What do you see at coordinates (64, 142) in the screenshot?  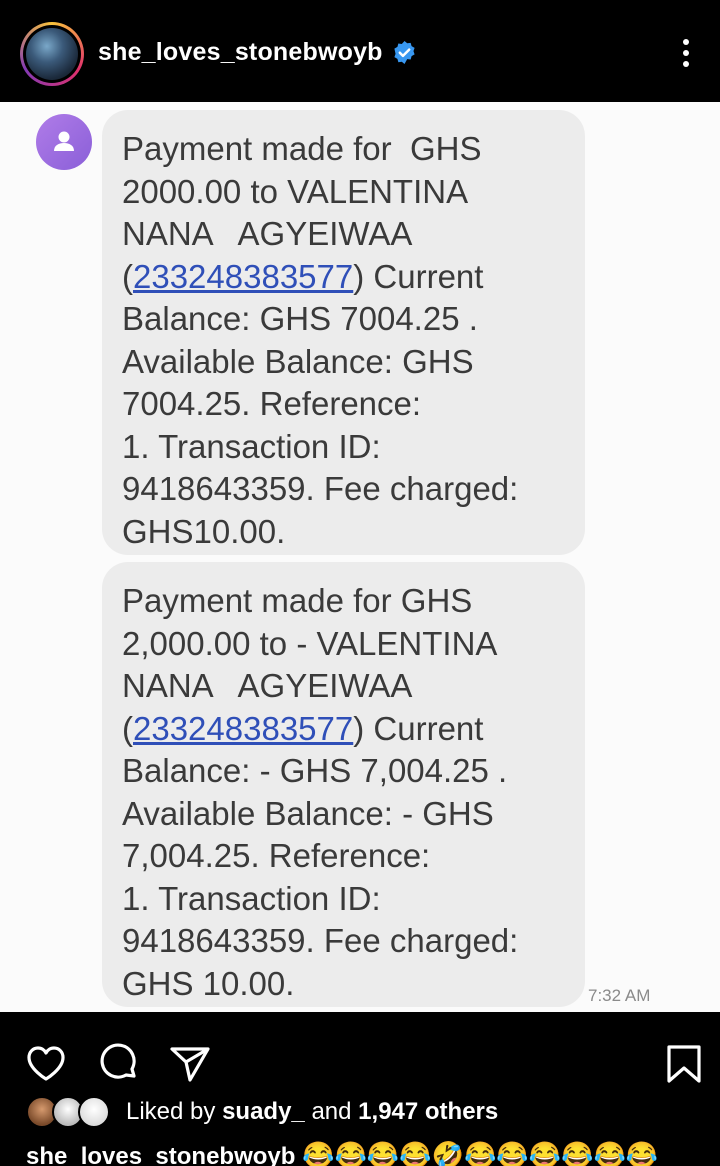 I see `contact-avatar-icon` at bounding box center [64, 142].